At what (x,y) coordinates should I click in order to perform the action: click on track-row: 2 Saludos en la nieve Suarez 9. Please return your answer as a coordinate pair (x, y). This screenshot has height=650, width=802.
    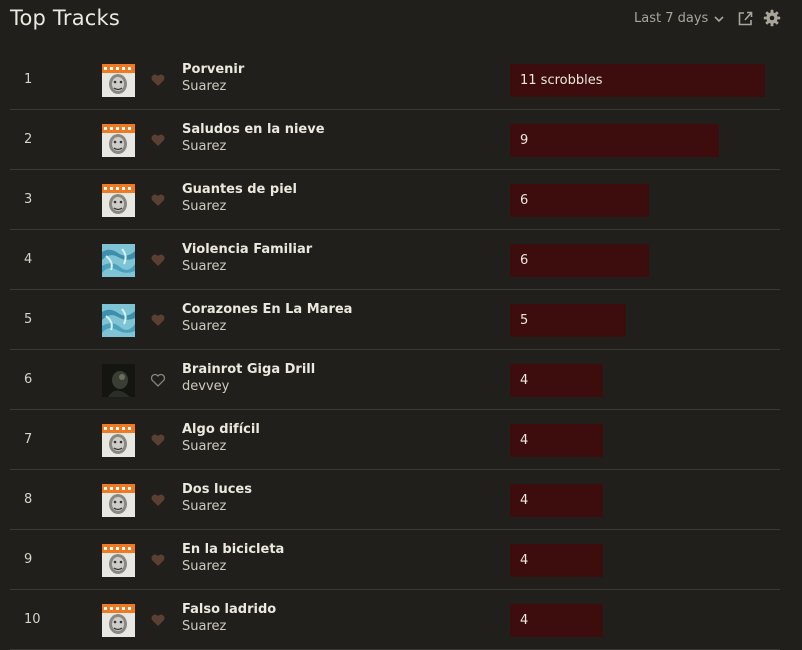
    Looking at the image, I should click on (395, 140).